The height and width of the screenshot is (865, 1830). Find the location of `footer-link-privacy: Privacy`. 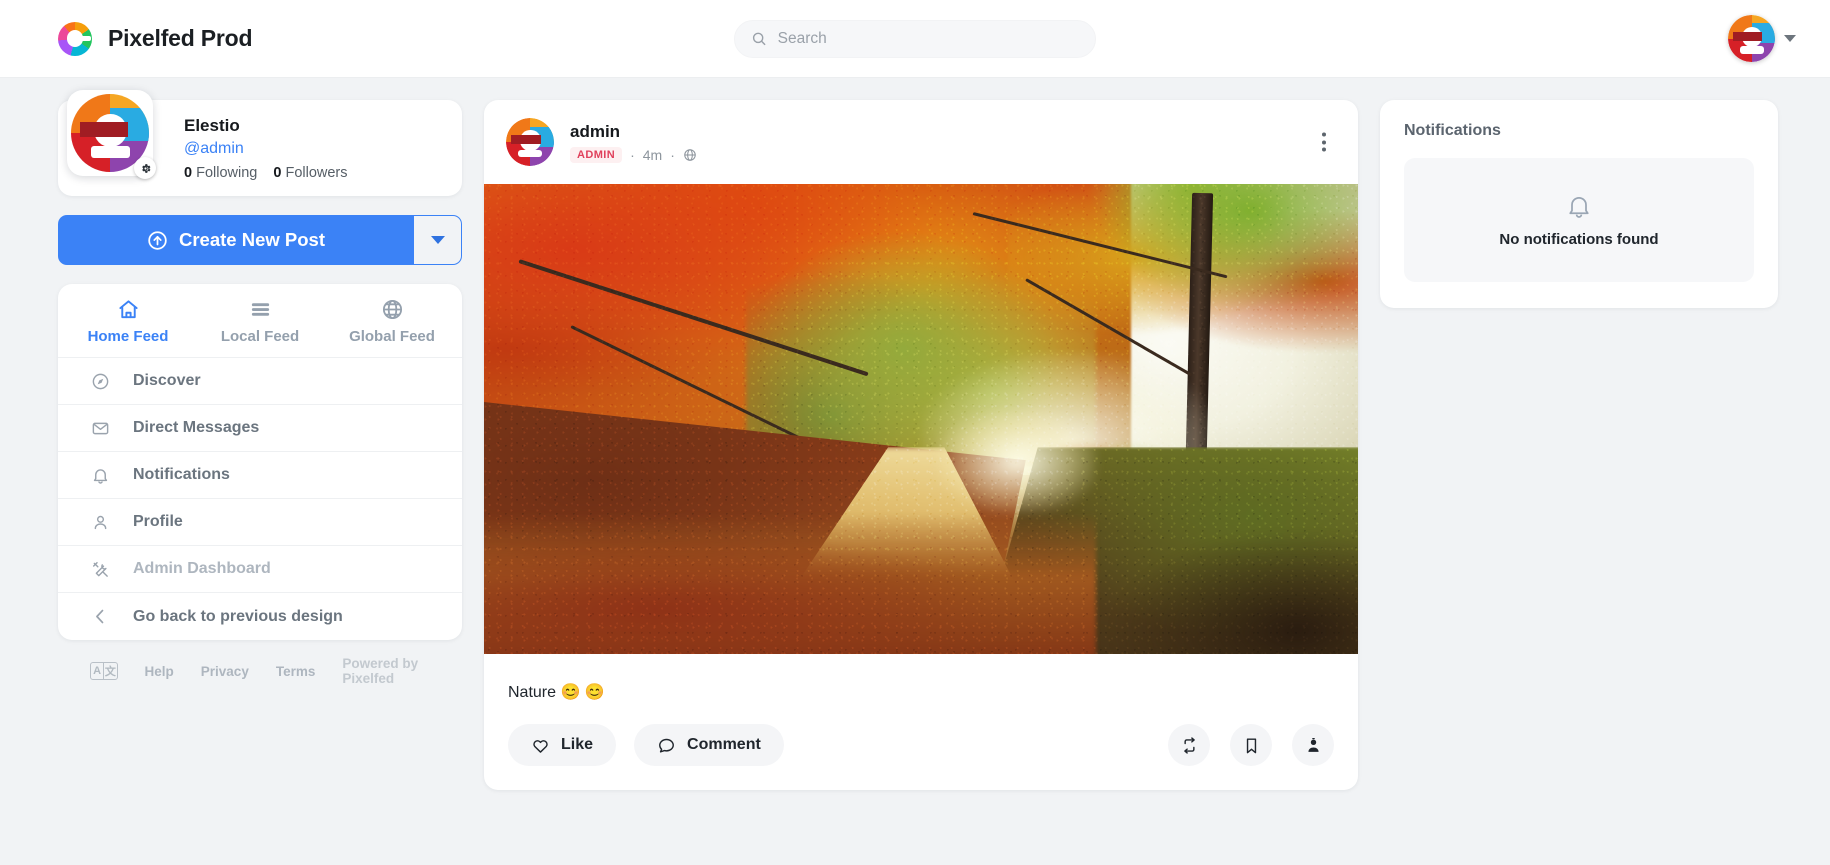

footer-link-privacy: Privacy is located at coordinates (225, 671).